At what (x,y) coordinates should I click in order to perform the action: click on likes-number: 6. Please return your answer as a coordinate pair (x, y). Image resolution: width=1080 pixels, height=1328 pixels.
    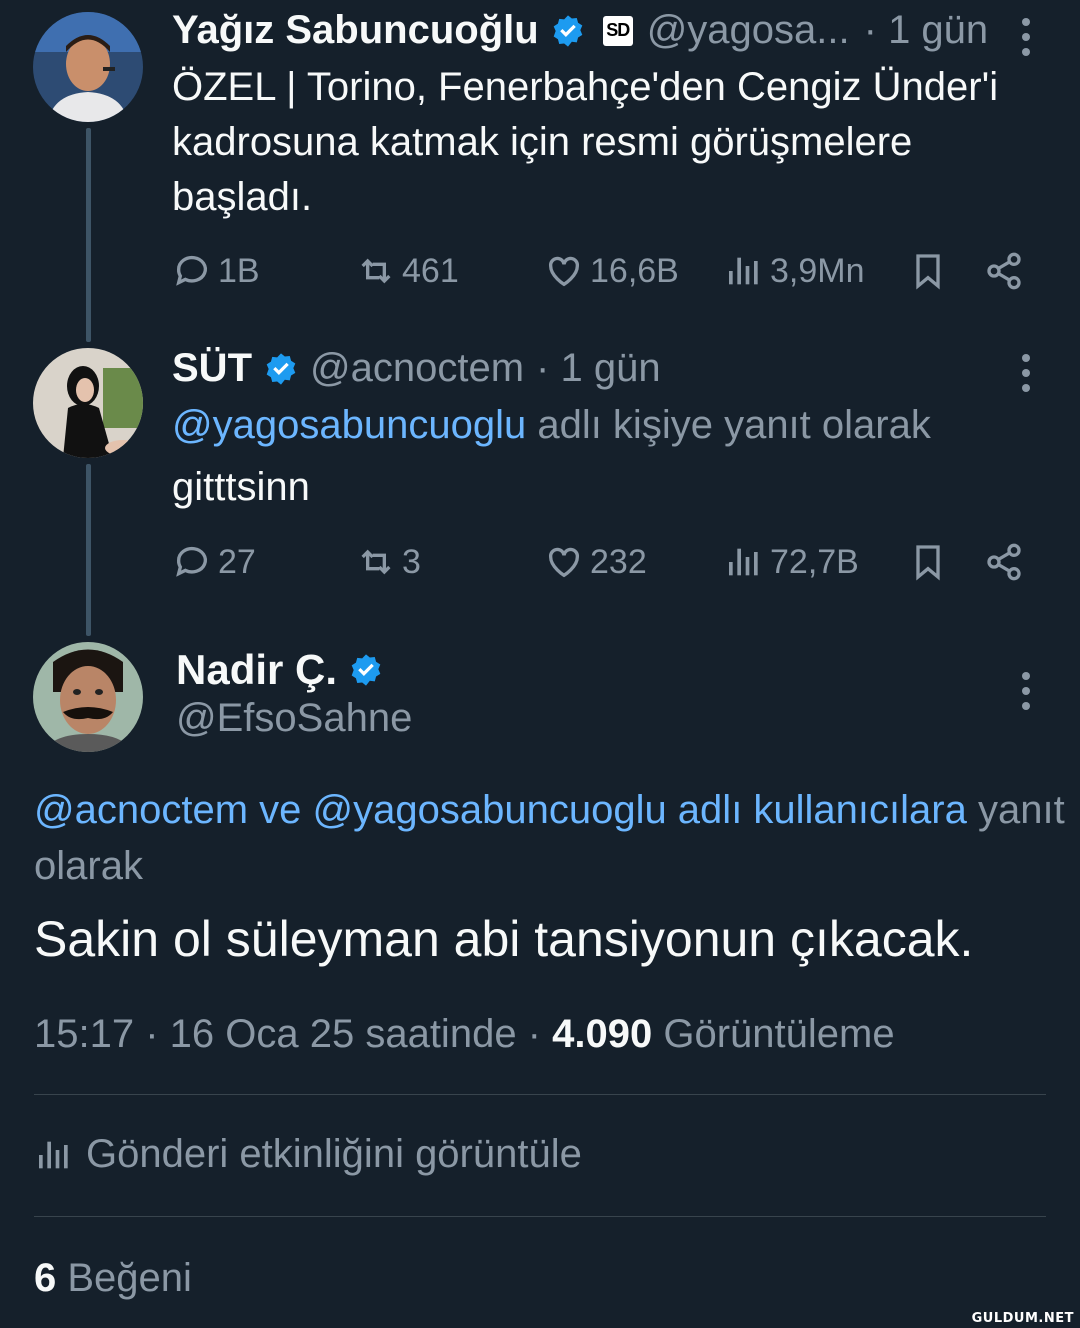
    Looking at the image, I should click on (45, 1278).